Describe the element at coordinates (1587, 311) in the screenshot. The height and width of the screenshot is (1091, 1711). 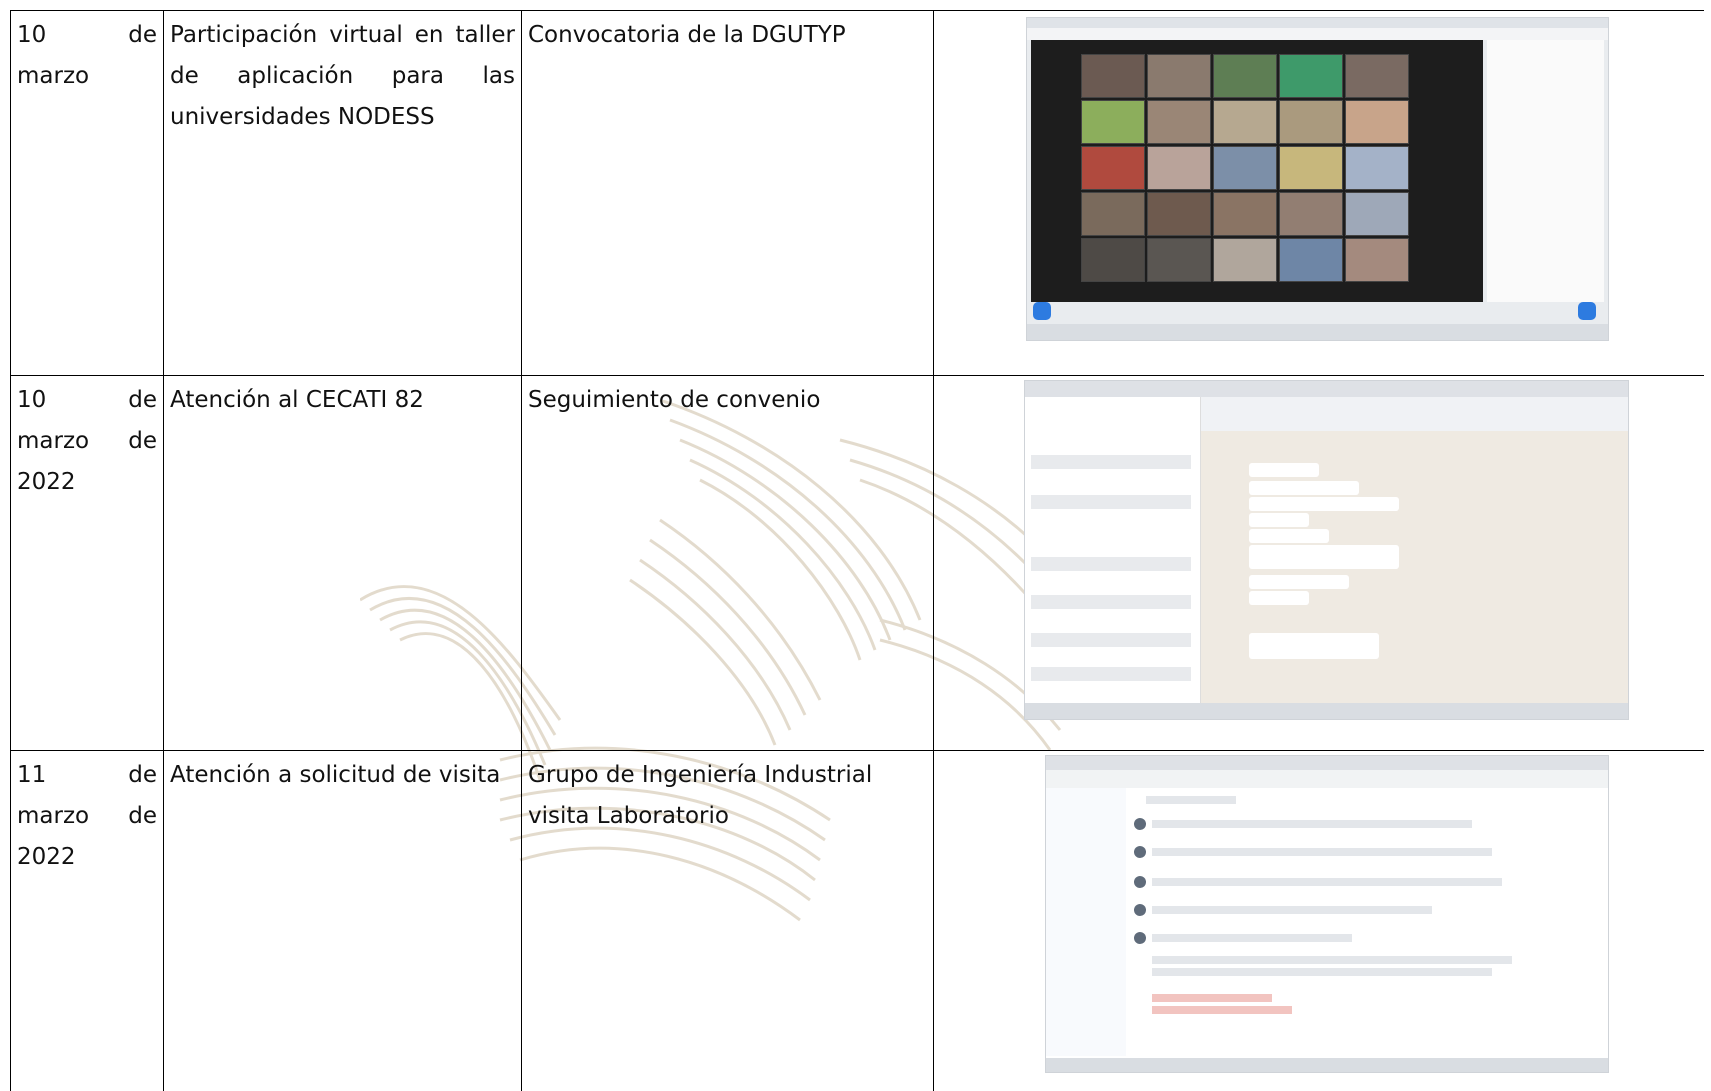
I see `chat-button-icon` at that location.